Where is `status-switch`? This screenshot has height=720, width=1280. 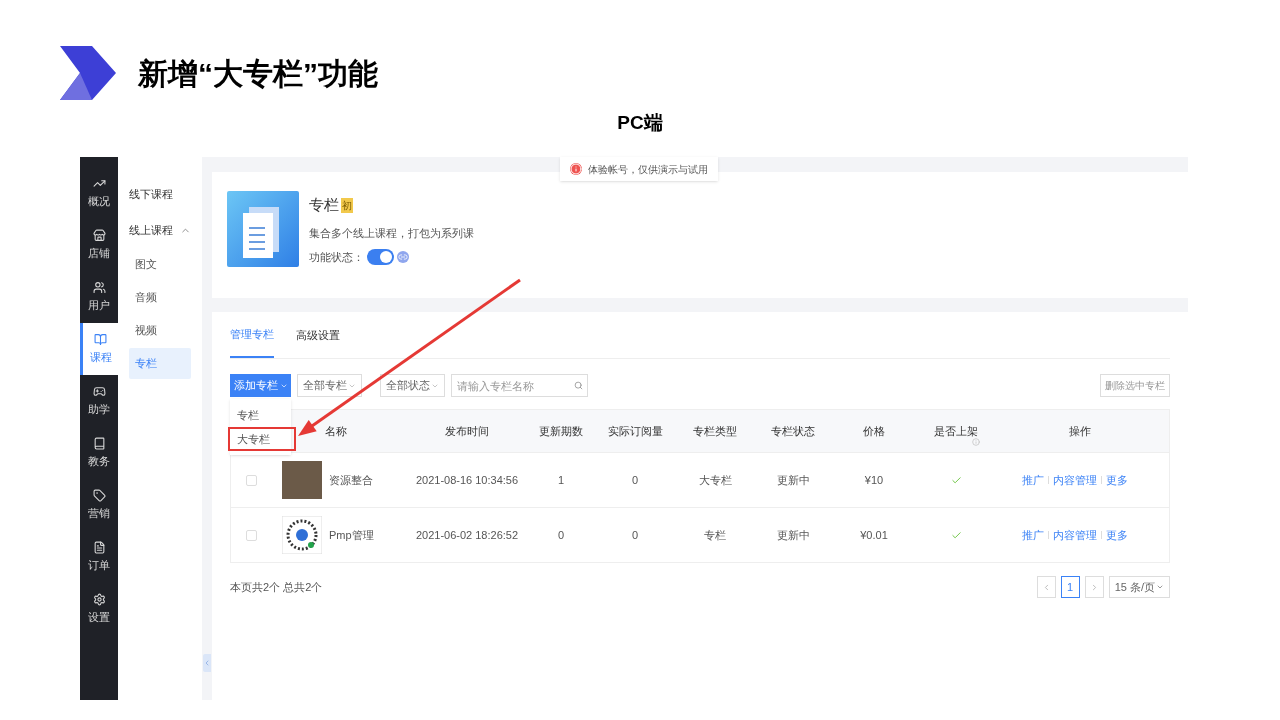
status-switch is located at coordinates (380, 257).